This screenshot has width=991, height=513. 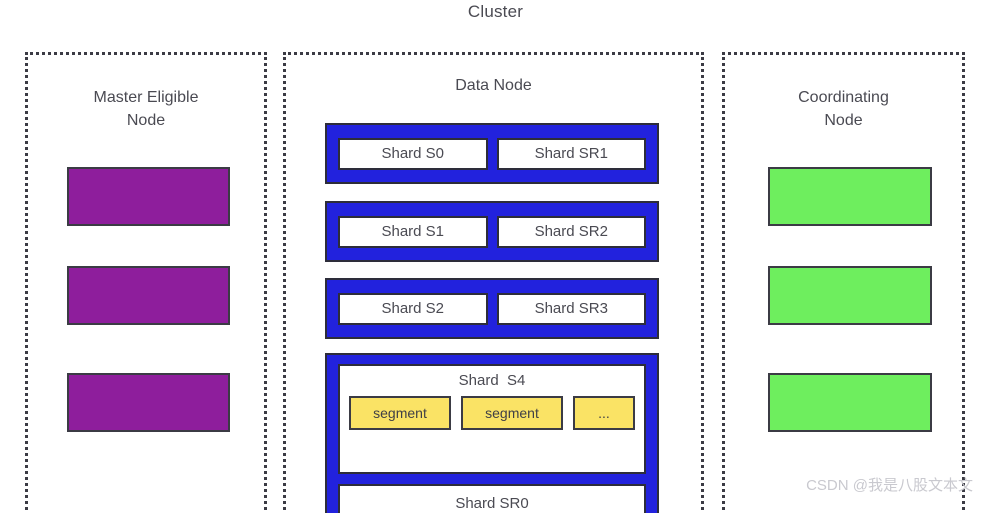 I want to click on cluster-title: Cluster, so click(x=495, y=11).